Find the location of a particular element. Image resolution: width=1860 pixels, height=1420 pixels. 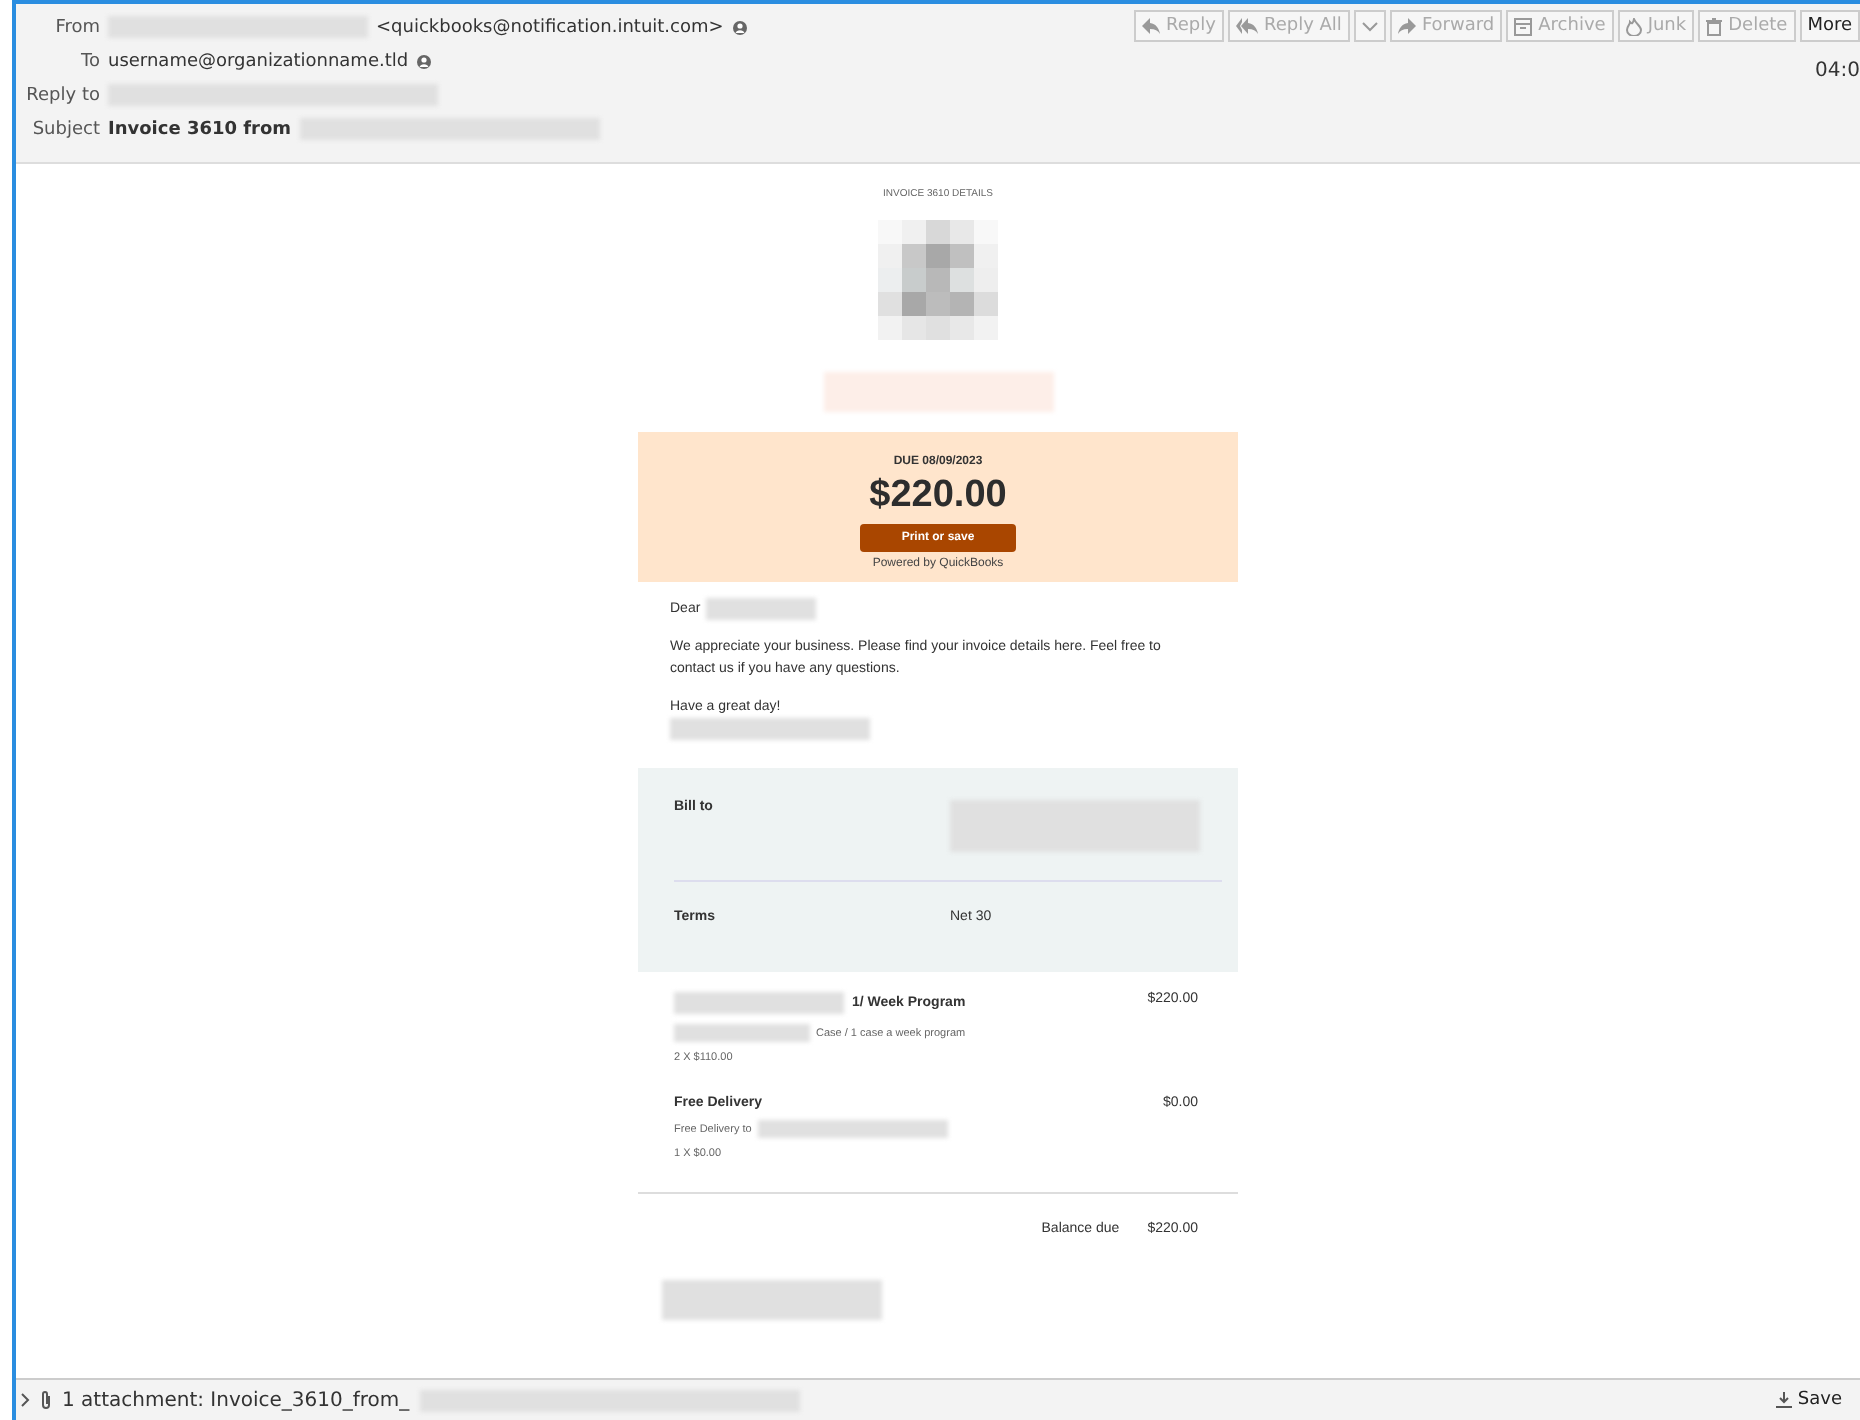

caret-icon is located at coordinates (1369, 26).